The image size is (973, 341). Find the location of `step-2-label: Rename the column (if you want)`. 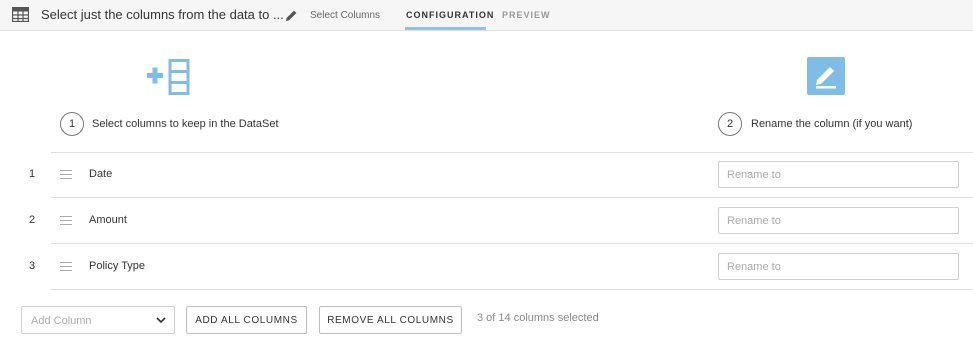

step-2-label: Rename the column (if you want) is located at coordinates (832, 124).